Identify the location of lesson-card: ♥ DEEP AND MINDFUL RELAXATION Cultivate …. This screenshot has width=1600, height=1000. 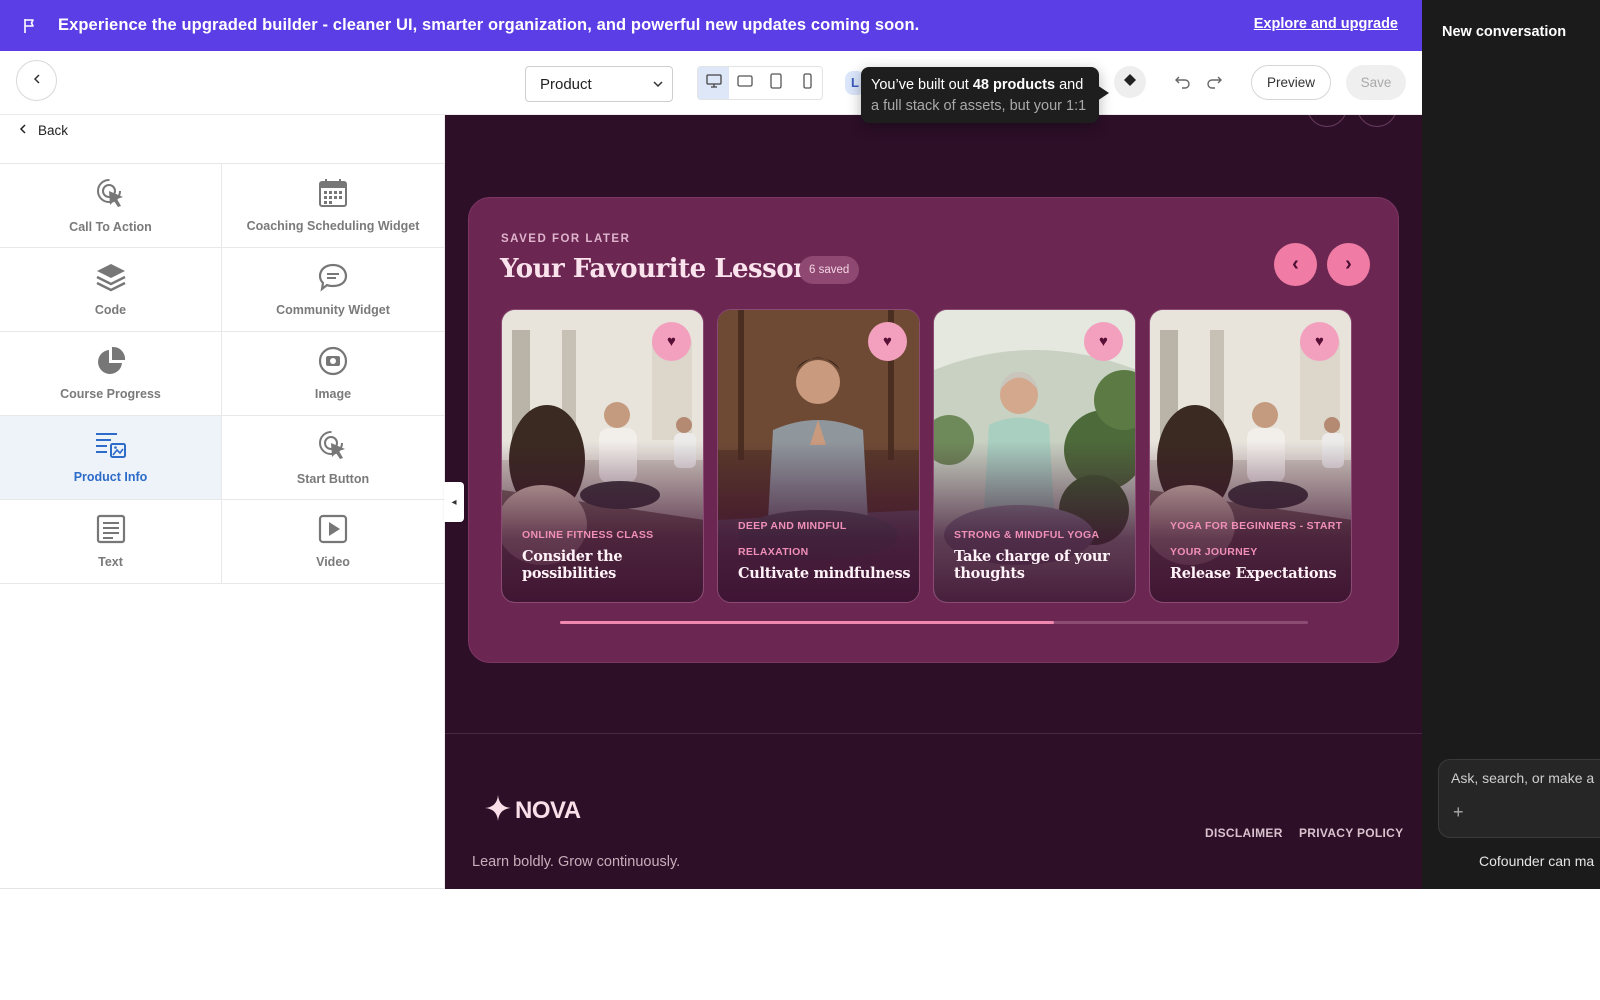
(818, 456).